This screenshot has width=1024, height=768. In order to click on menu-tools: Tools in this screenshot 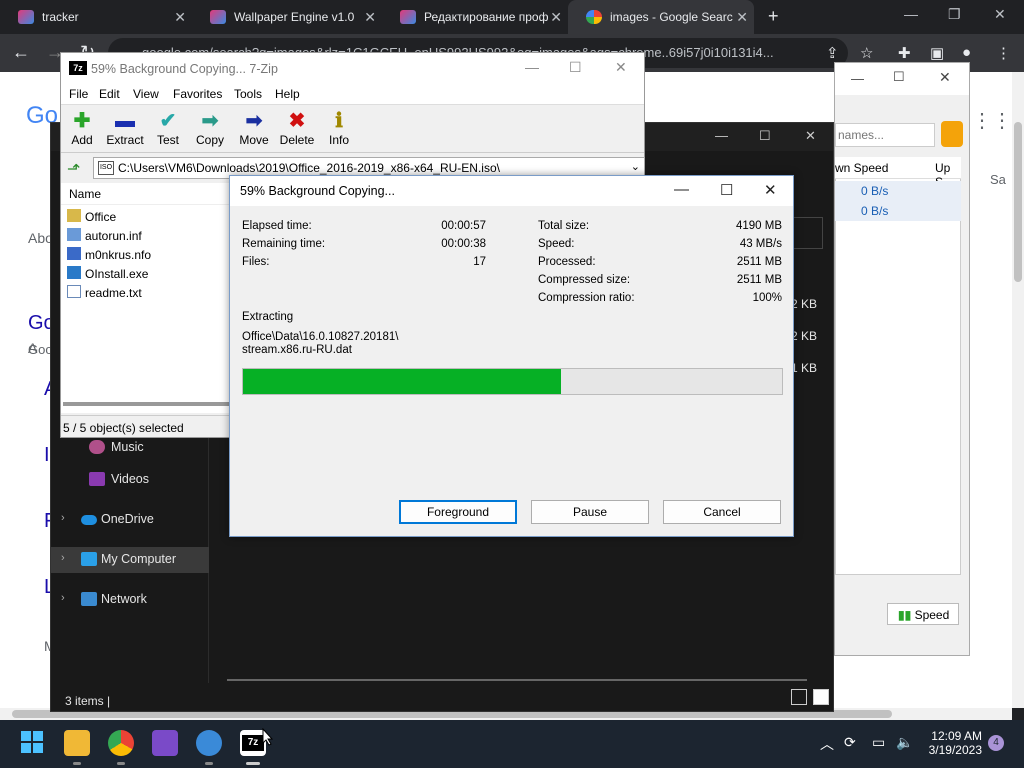, I will do `click(248, 94)`.